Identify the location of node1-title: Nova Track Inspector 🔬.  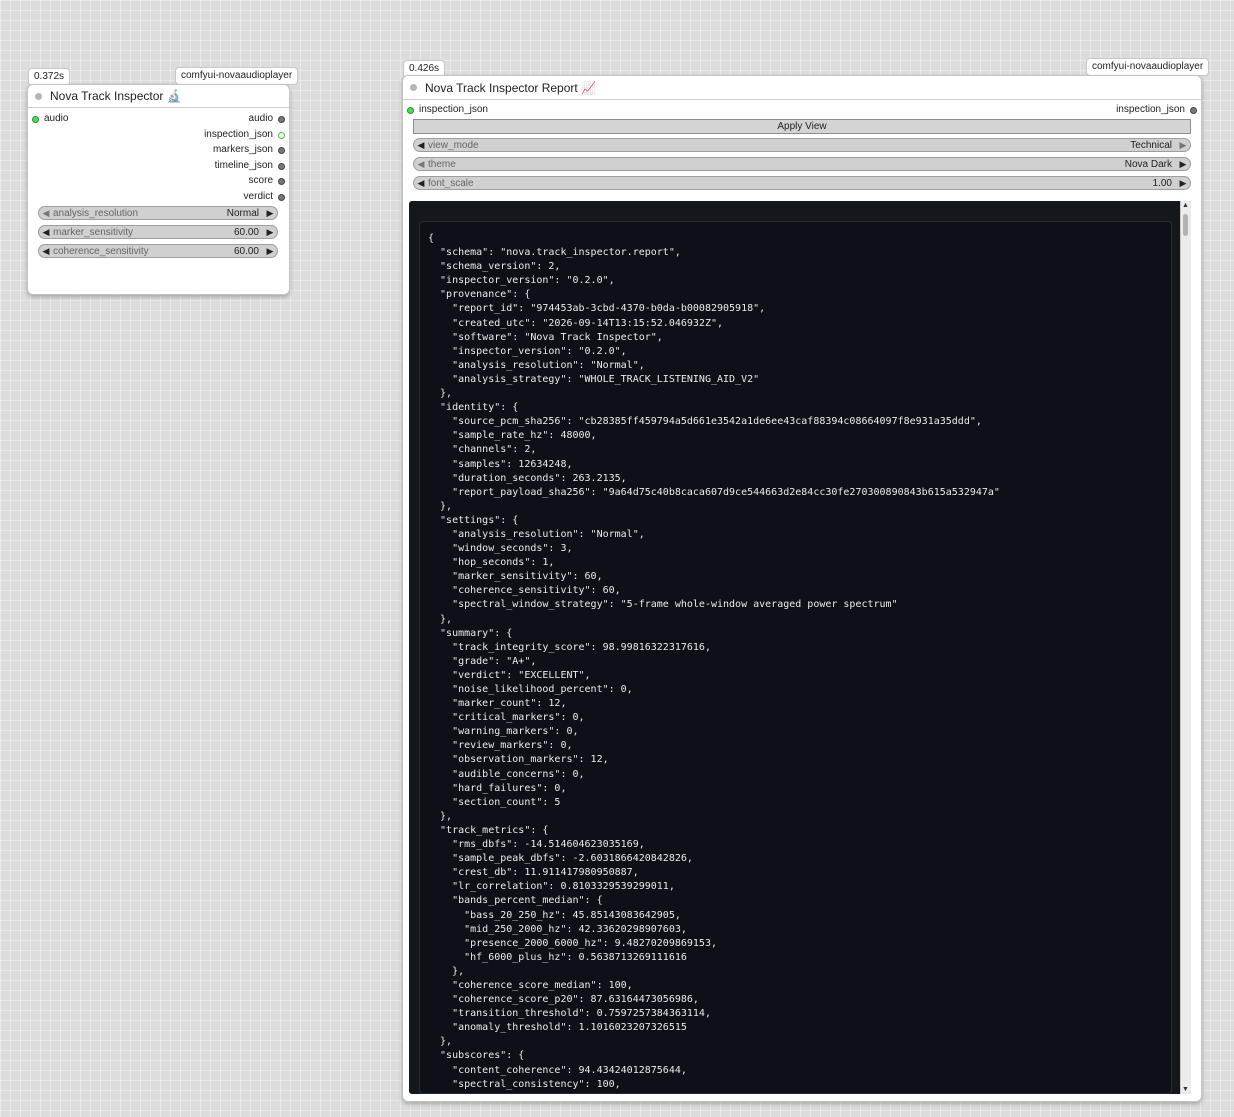
(116, 96).